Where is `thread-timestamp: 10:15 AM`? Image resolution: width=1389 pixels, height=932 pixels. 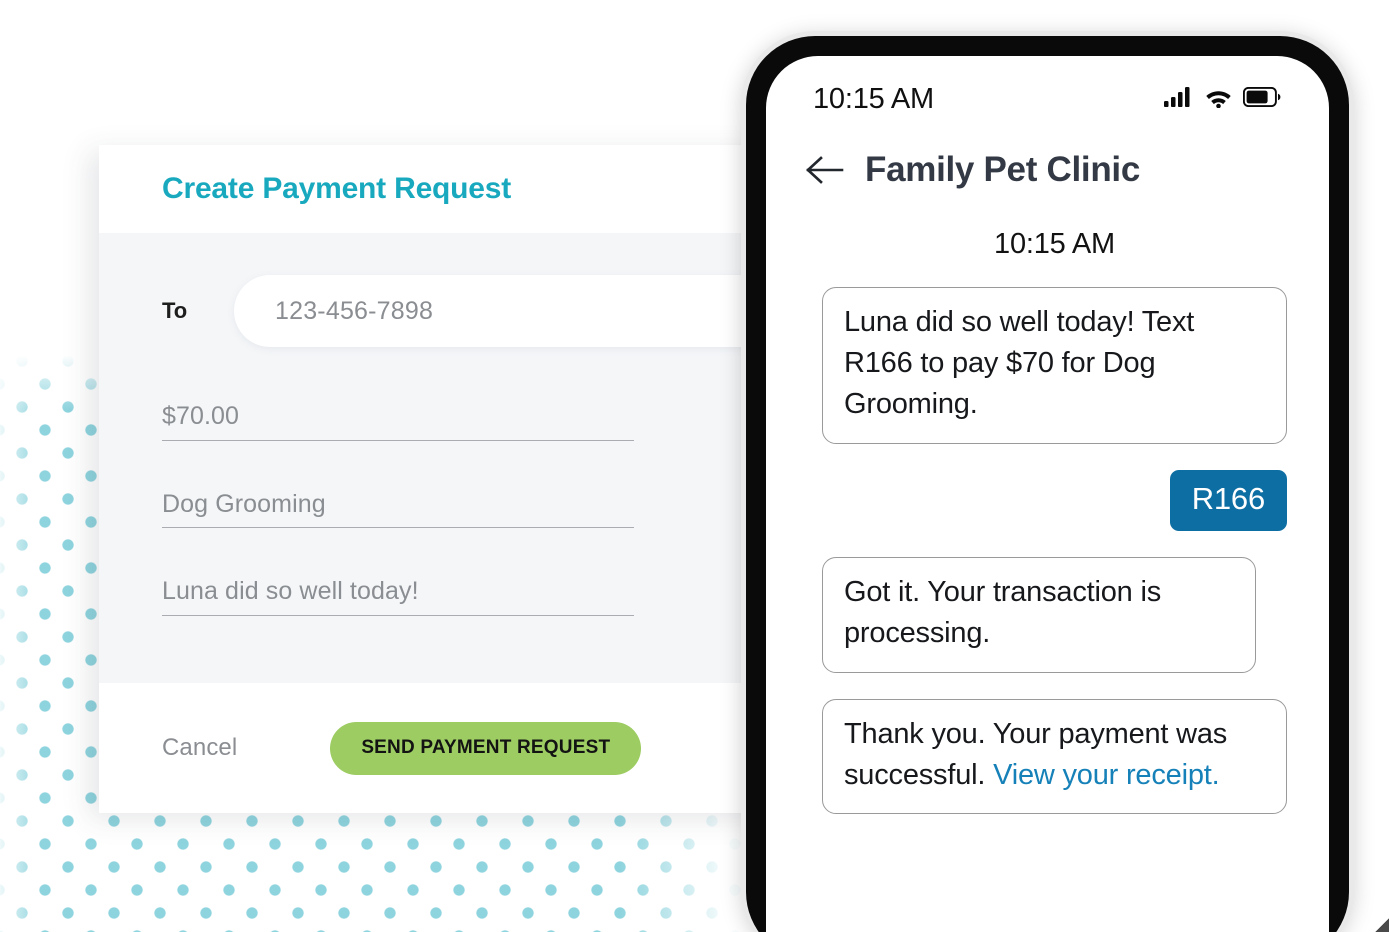 thread-timestamp: 10:15 AM is located at coordinates (1054, 244).